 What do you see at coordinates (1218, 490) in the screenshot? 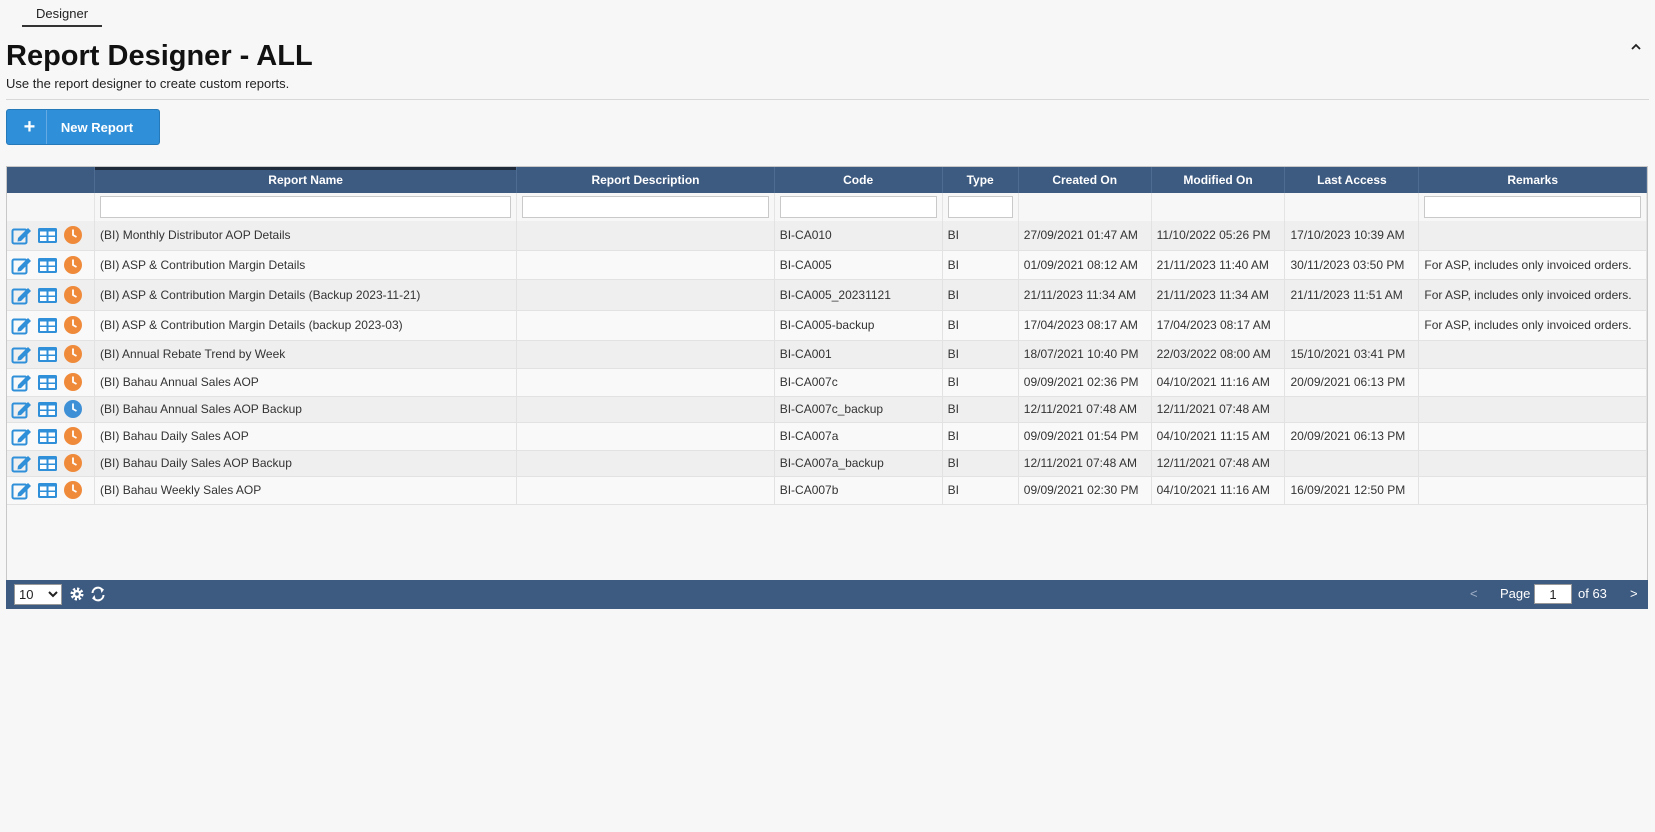
I see `cell-modified-on: 04/10/2021 11:16 AM` at bounding box center [1218, 490].